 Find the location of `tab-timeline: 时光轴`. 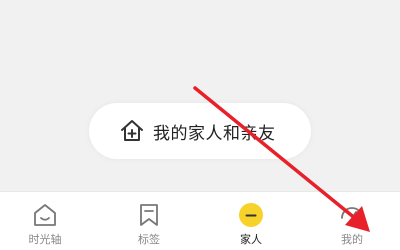

tab-timeline: 时光轴 is located at coordinates (45, 221).